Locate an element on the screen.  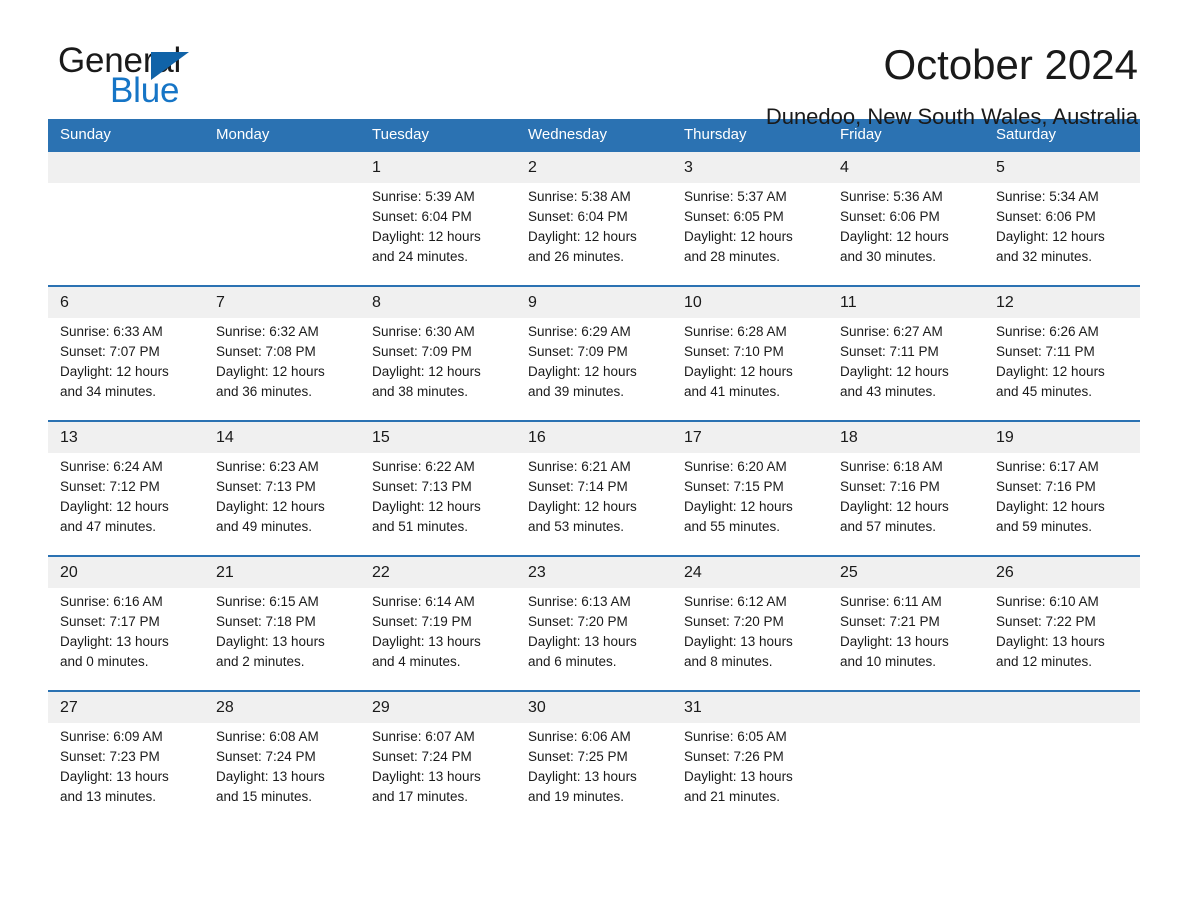
day-number: 14 is located at coordinates (282, 436).